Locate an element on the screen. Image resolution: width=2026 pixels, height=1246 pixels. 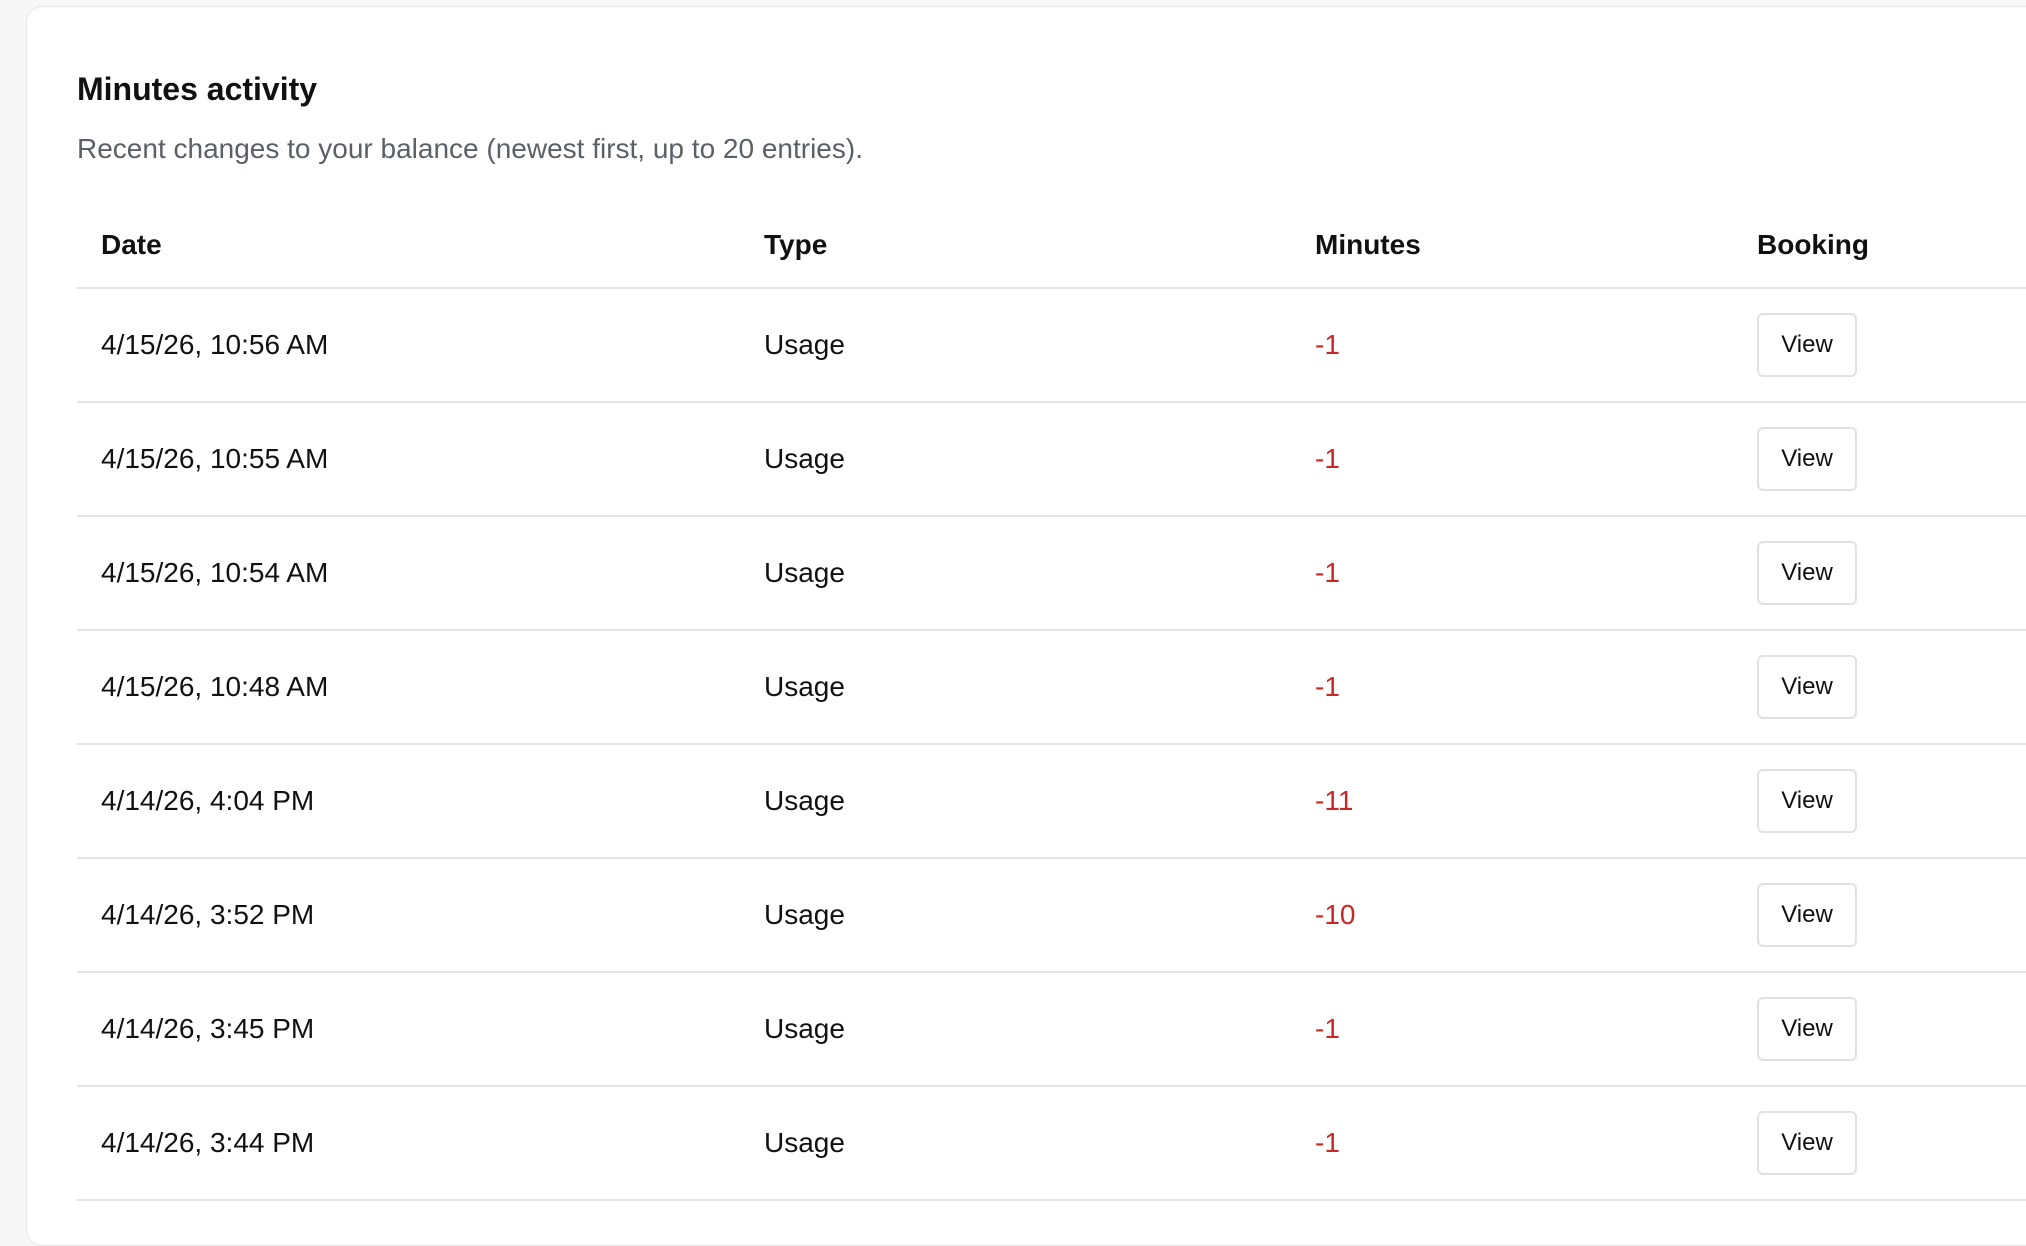
date-cell: 4/14/26, 3:45 PM is located at coordinates (408, 1029).